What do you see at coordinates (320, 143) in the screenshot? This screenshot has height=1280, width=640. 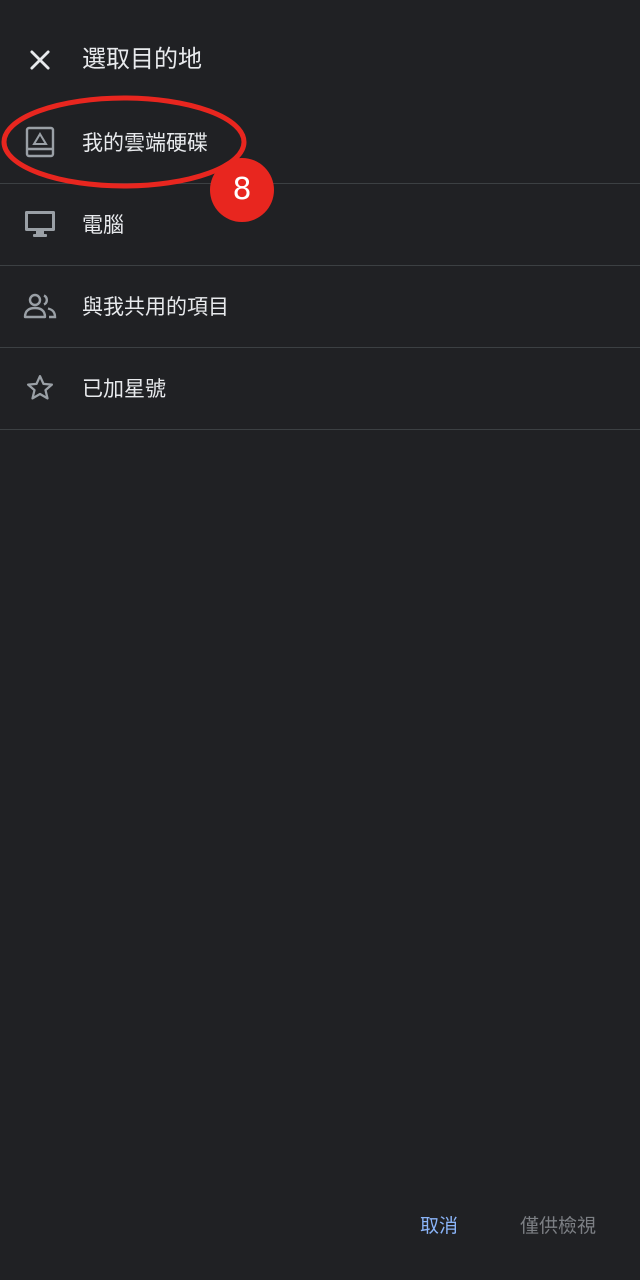 I see `destination-my-drive: 我的雲端硬碟` at bounding box center [320, 143].